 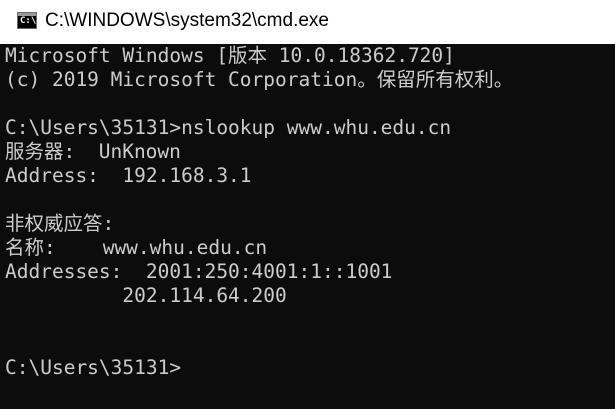 I want to click on console-line-command: C:\Users\35131>nslookup www.whu.edu.cn, so click(x=228, y=127).